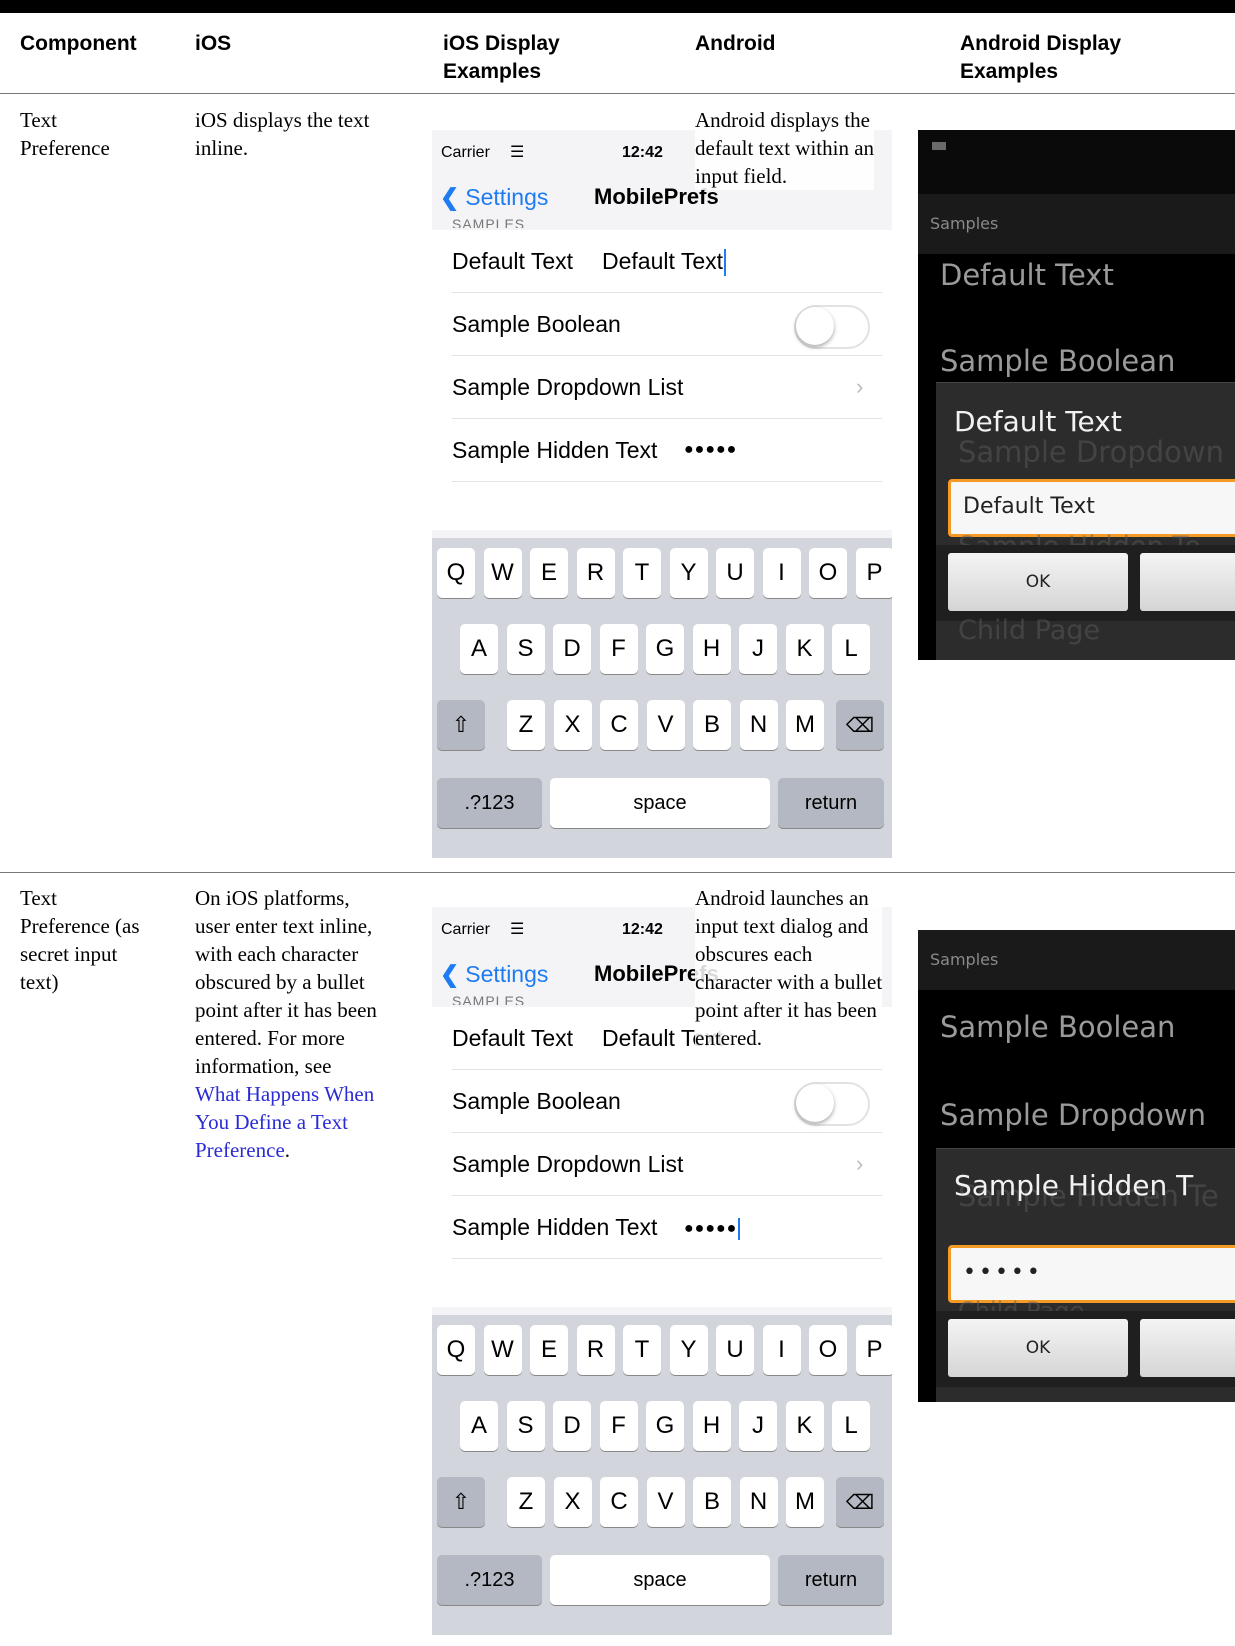  What do you see at coordinates (1027, 275) in the screenshot?
I see `android-pref-default-text: Default Text` at bounding box center [1027, 275].